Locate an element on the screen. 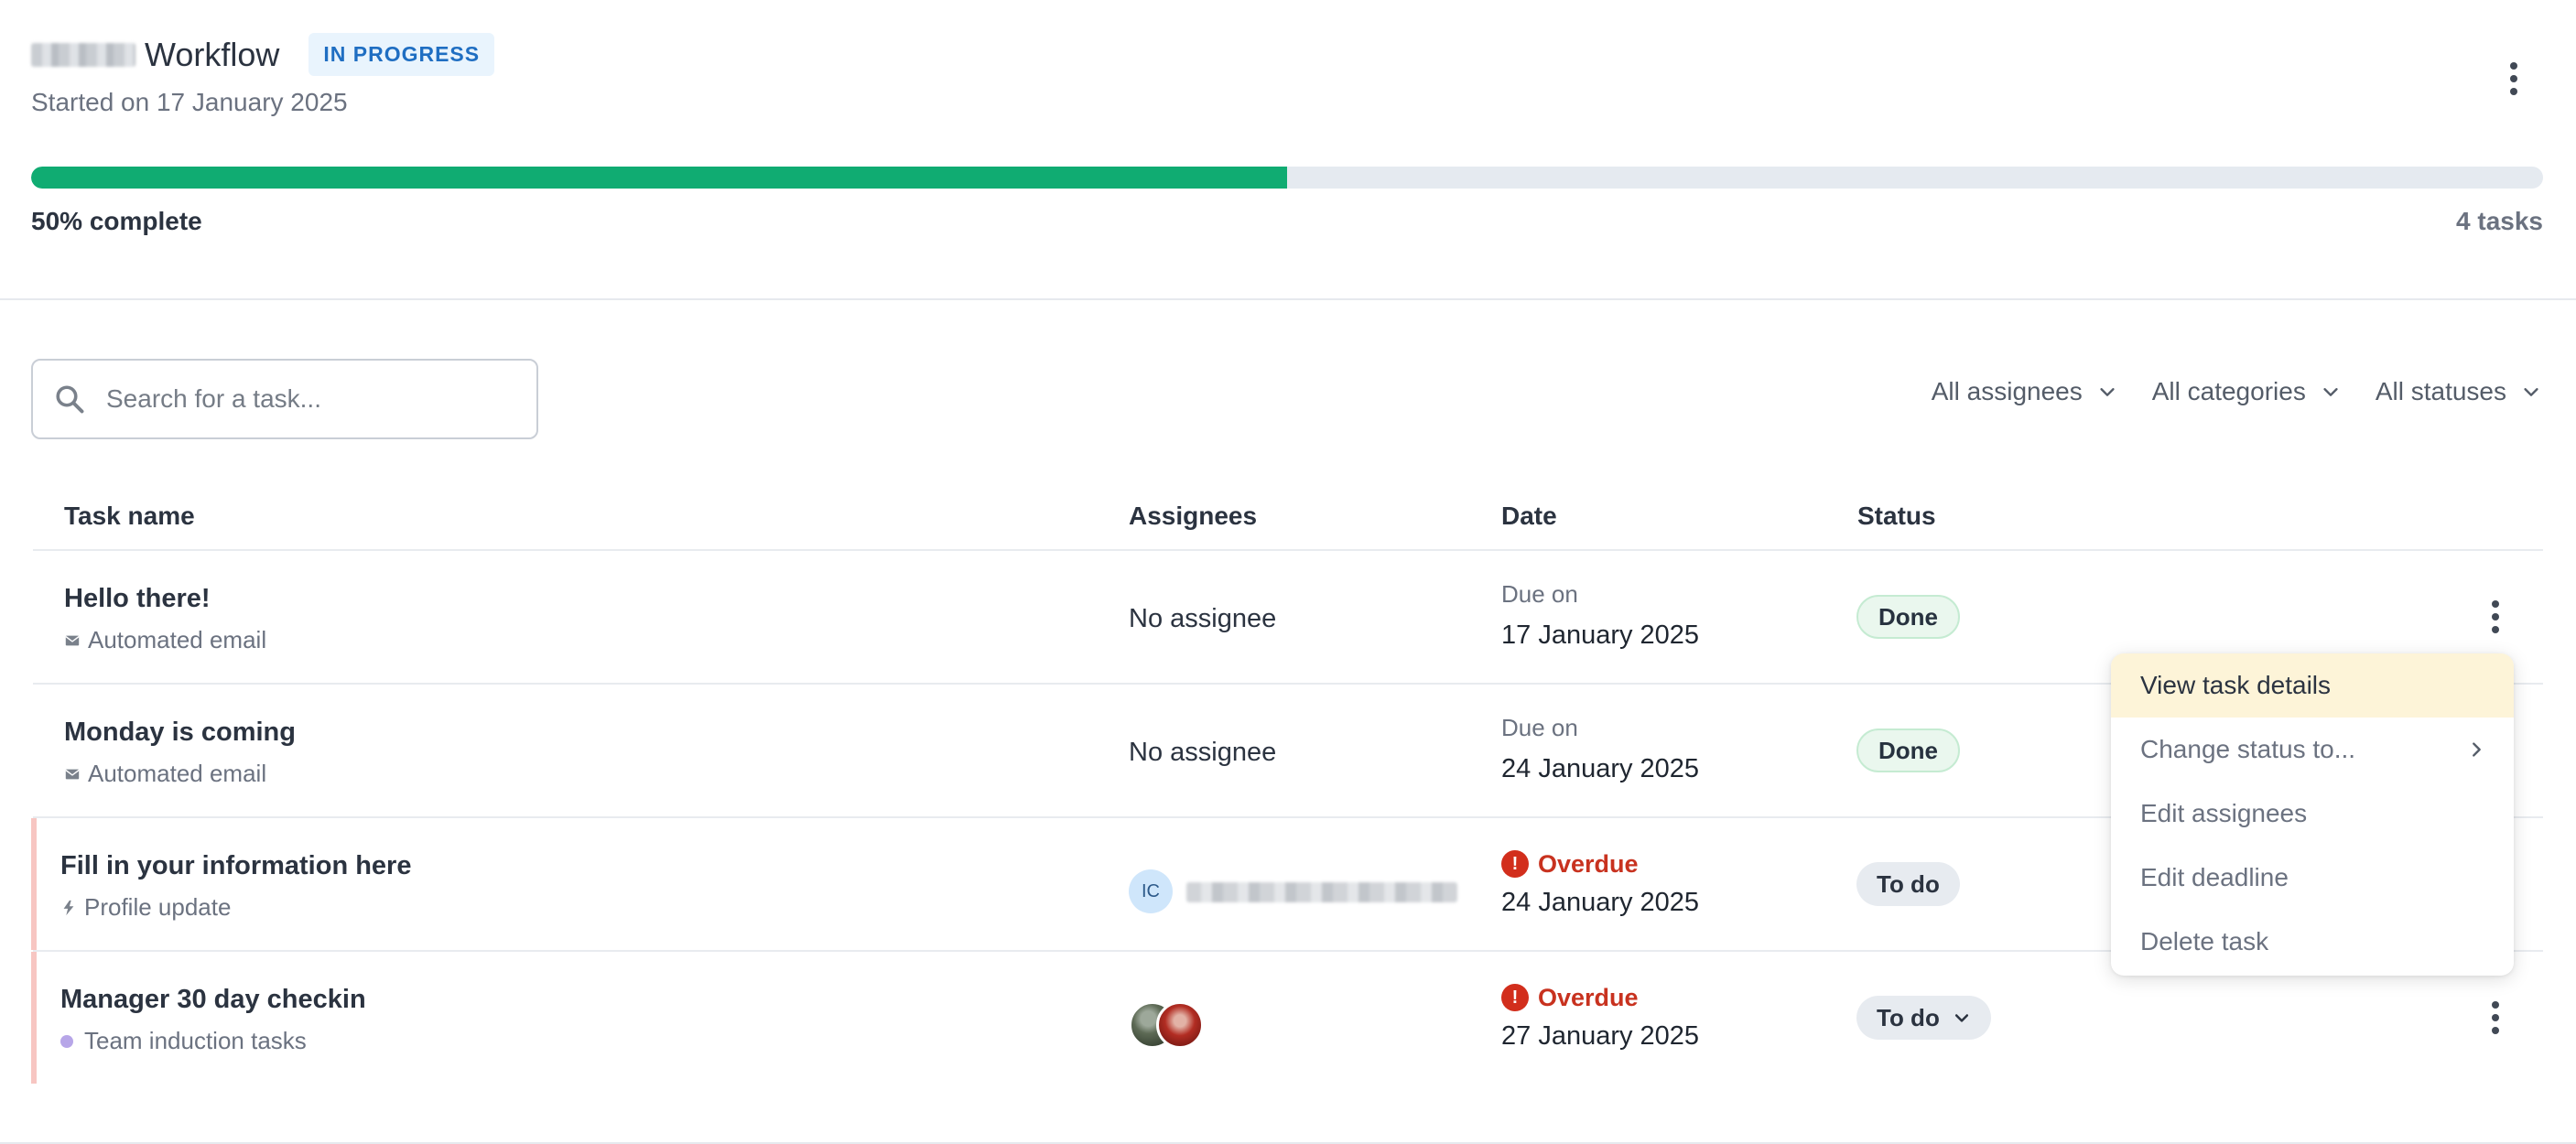  categories-filter: All categories is located at coordinates (2247, 391).